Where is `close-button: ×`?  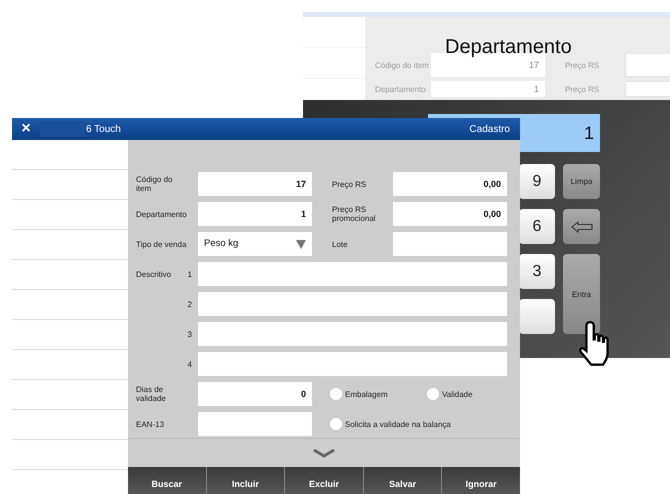 close-button: × is located at coordinates (26, 129).